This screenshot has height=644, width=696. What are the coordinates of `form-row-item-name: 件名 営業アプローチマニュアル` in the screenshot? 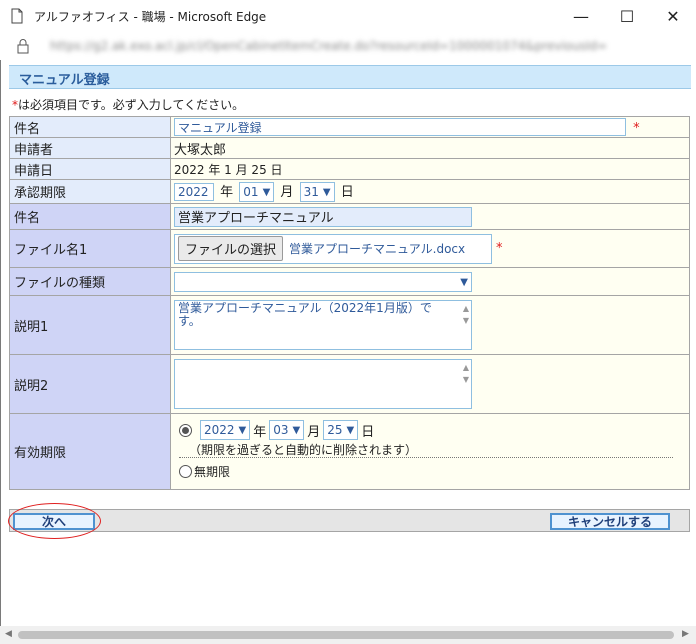 It's located at (349, 216).